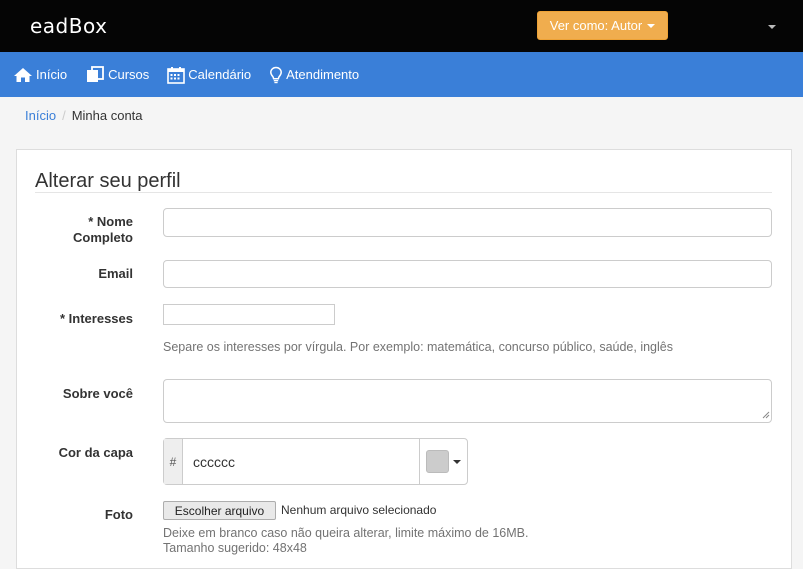 This screenshot has width=803, height=569. Describe the element at coordinates (437, 461) in the screenshot. I see `color-swatch` at that location.